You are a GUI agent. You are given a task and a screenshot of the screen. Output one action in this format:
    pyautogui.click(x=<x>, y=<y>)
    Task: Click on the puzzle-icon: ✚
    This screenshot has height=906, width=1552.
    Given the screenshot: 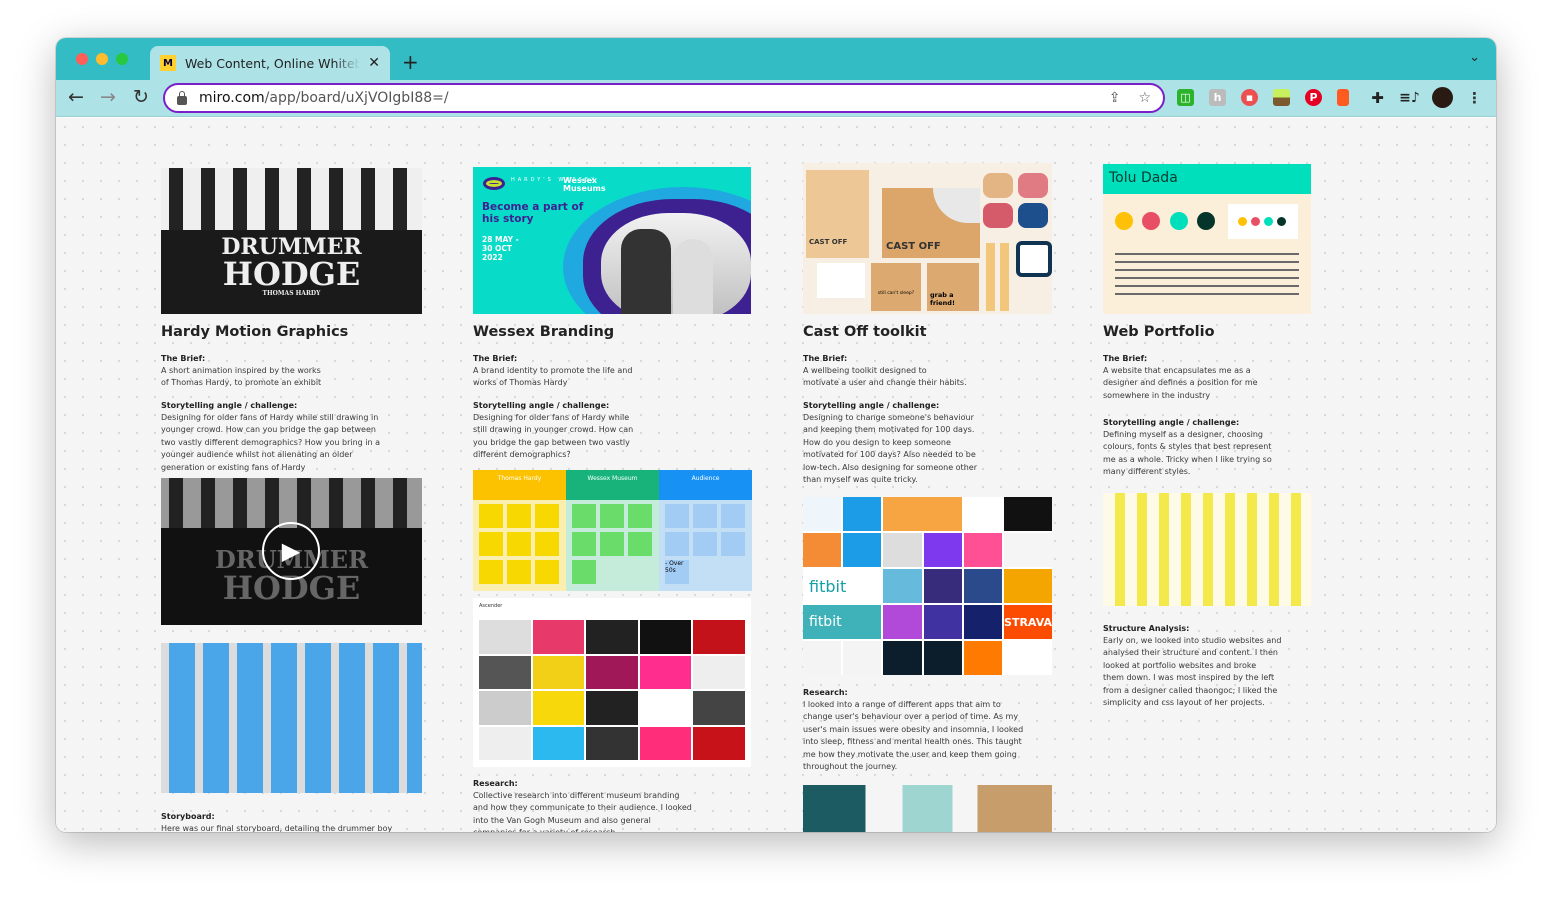 What is the action you would take?
    pyautogui.click(x=1377, y=98)
    